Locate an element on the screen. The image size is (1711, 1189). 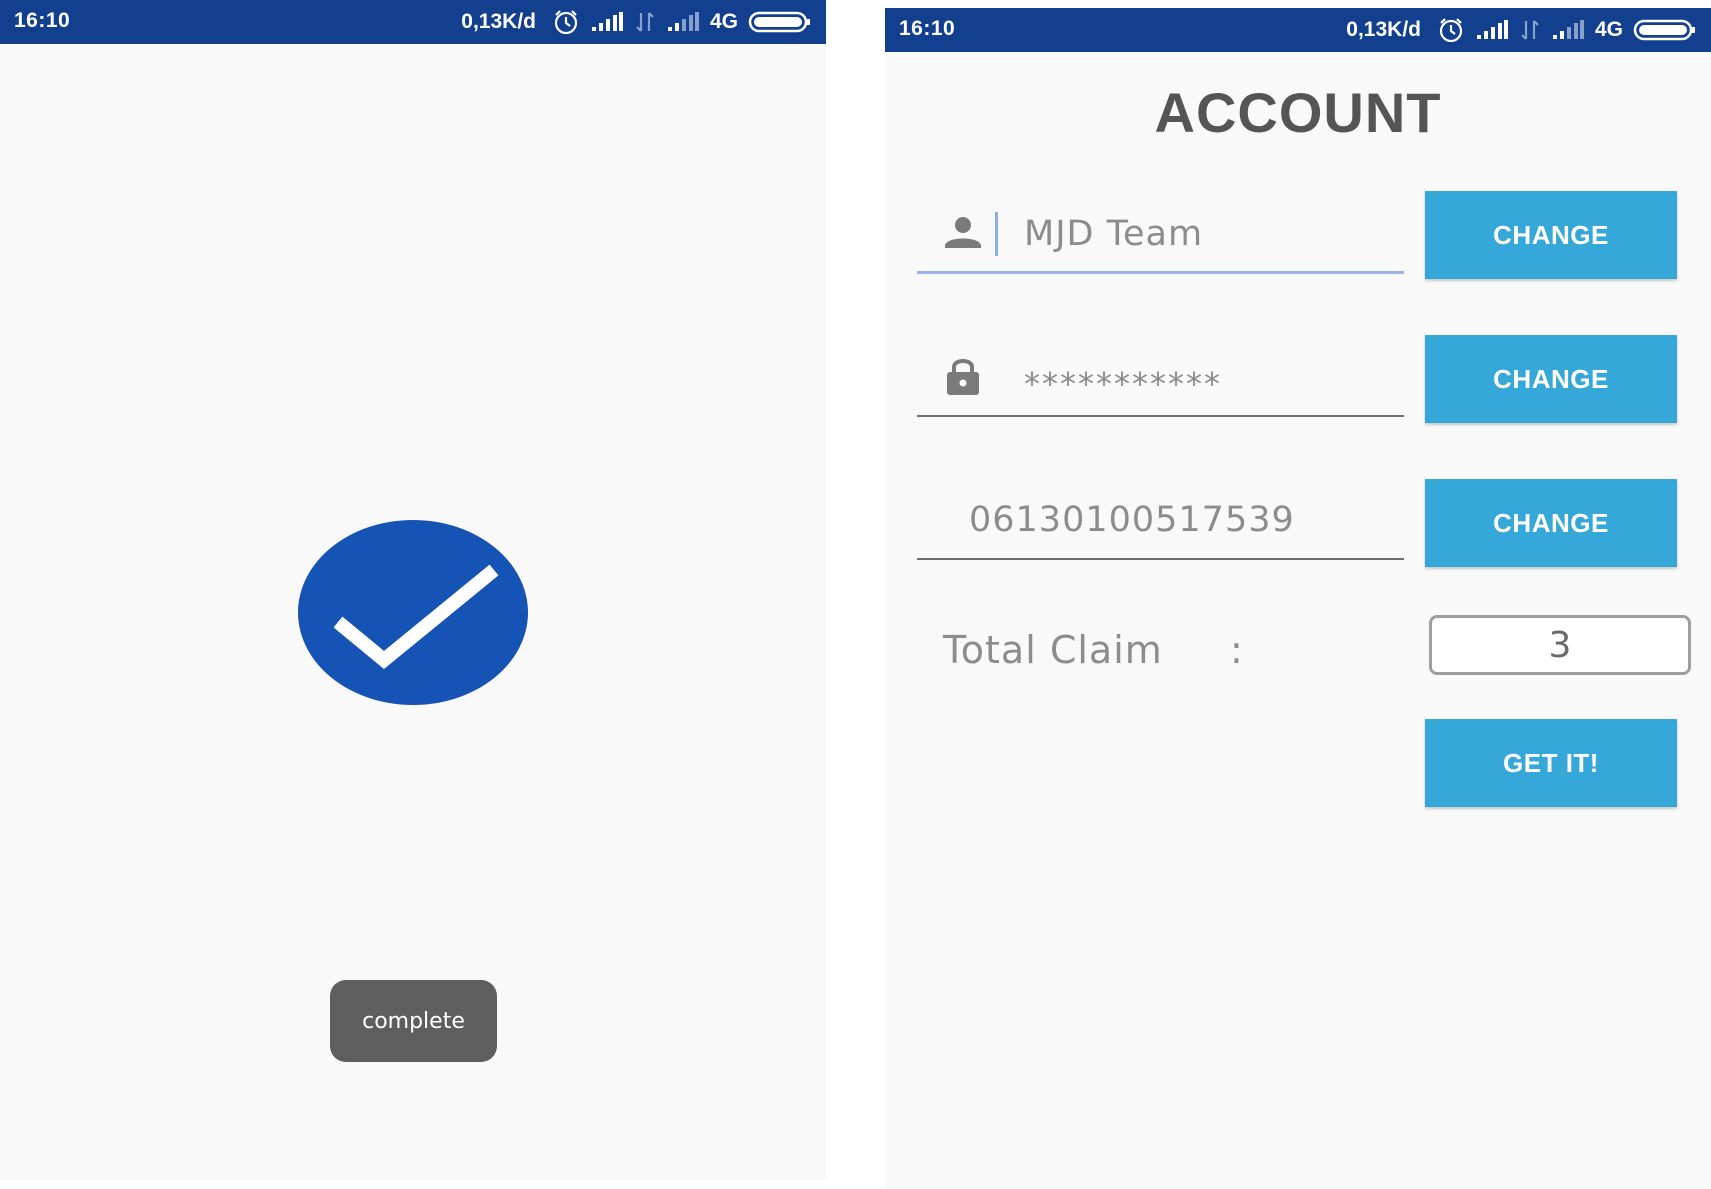
username-field: MJD Team is located at coordinates (1160, 231).